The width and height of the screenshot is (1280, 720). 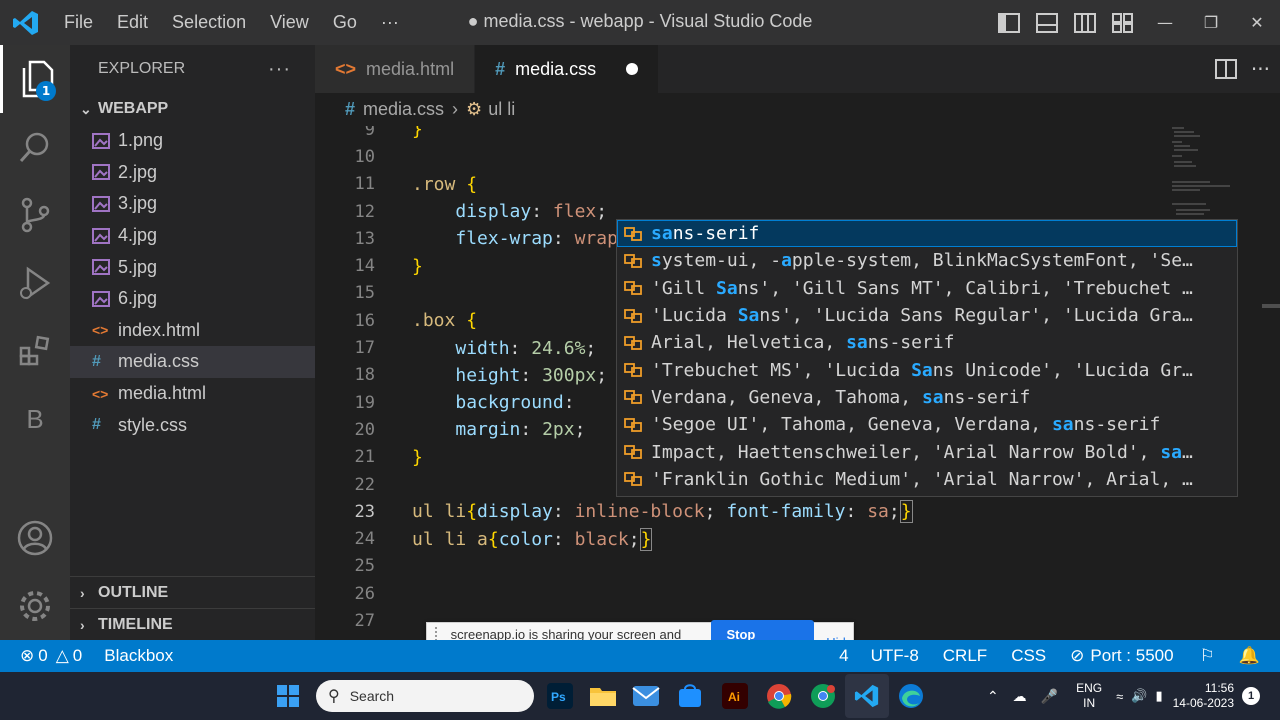 I want to click on suggestion-item: sans-serif, so click(x=927, y=234).